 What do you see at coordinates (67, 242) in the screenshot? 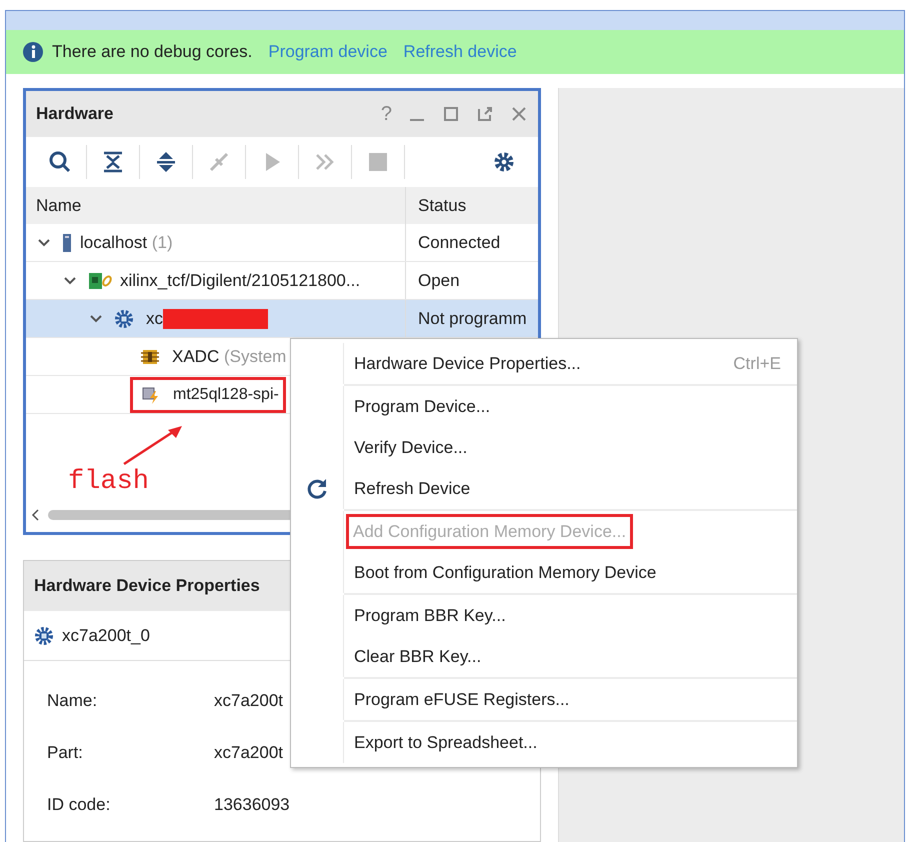
I see `server-icon` at bounding box center [67, 242].